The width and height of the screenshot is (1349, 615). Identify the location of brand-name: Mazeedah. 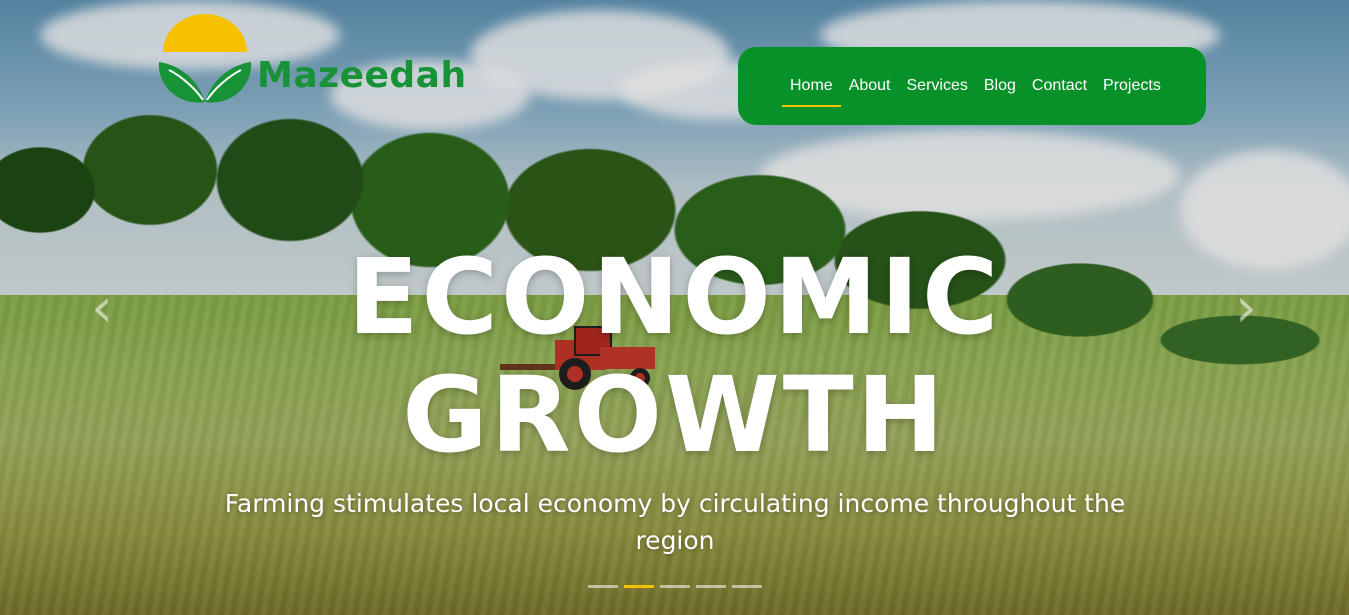
(362, 75).